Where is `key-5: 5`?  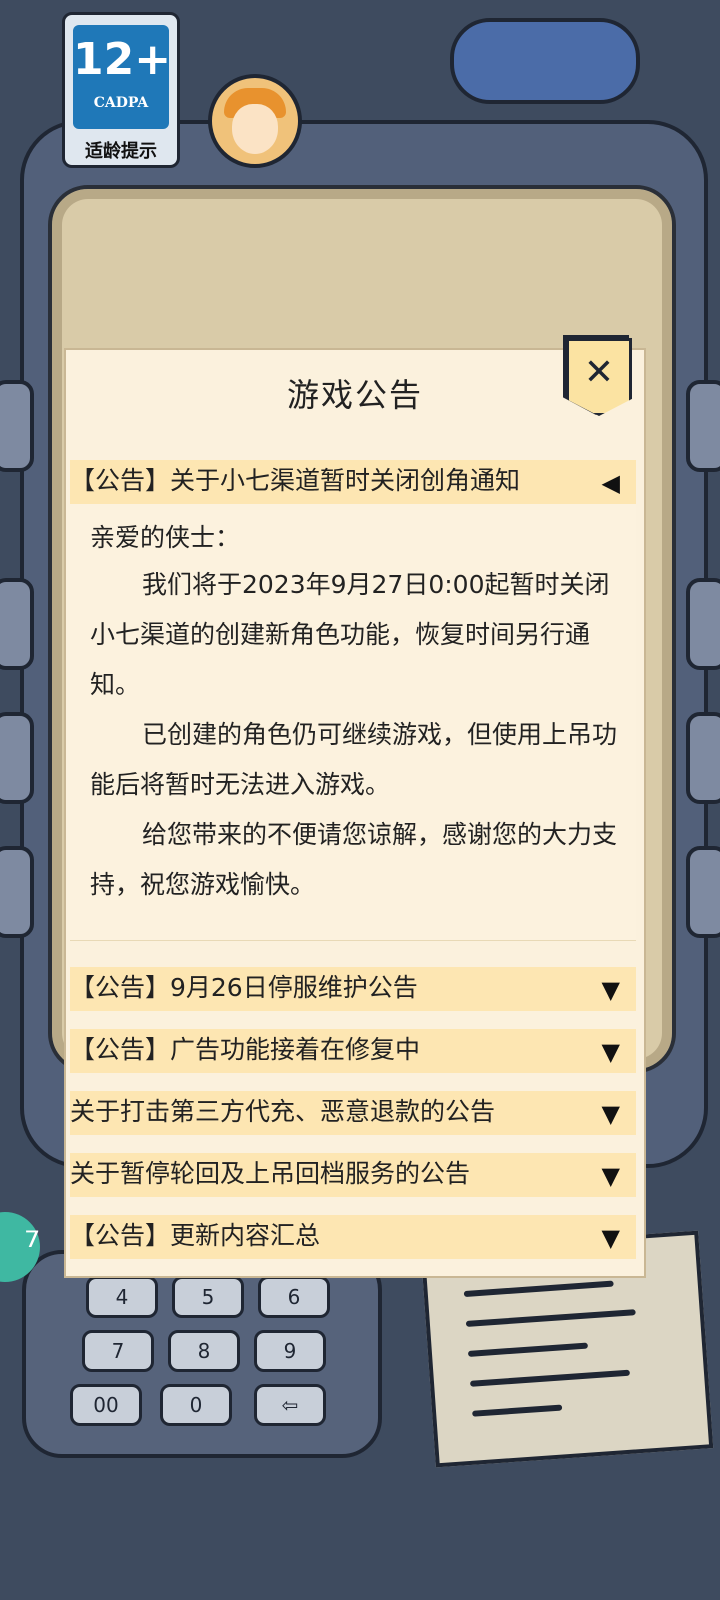 key-5: 5 is located at coordinates (208, 1297).